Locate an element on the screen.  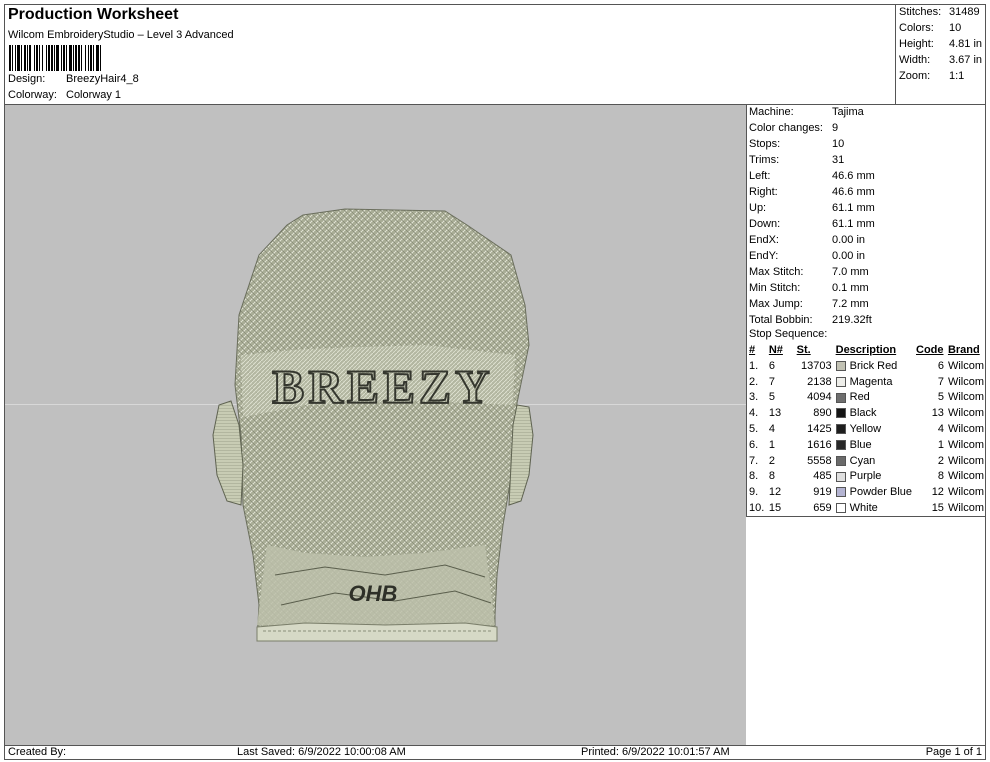
stop-index: 5. is located at coordinates (754, 429).